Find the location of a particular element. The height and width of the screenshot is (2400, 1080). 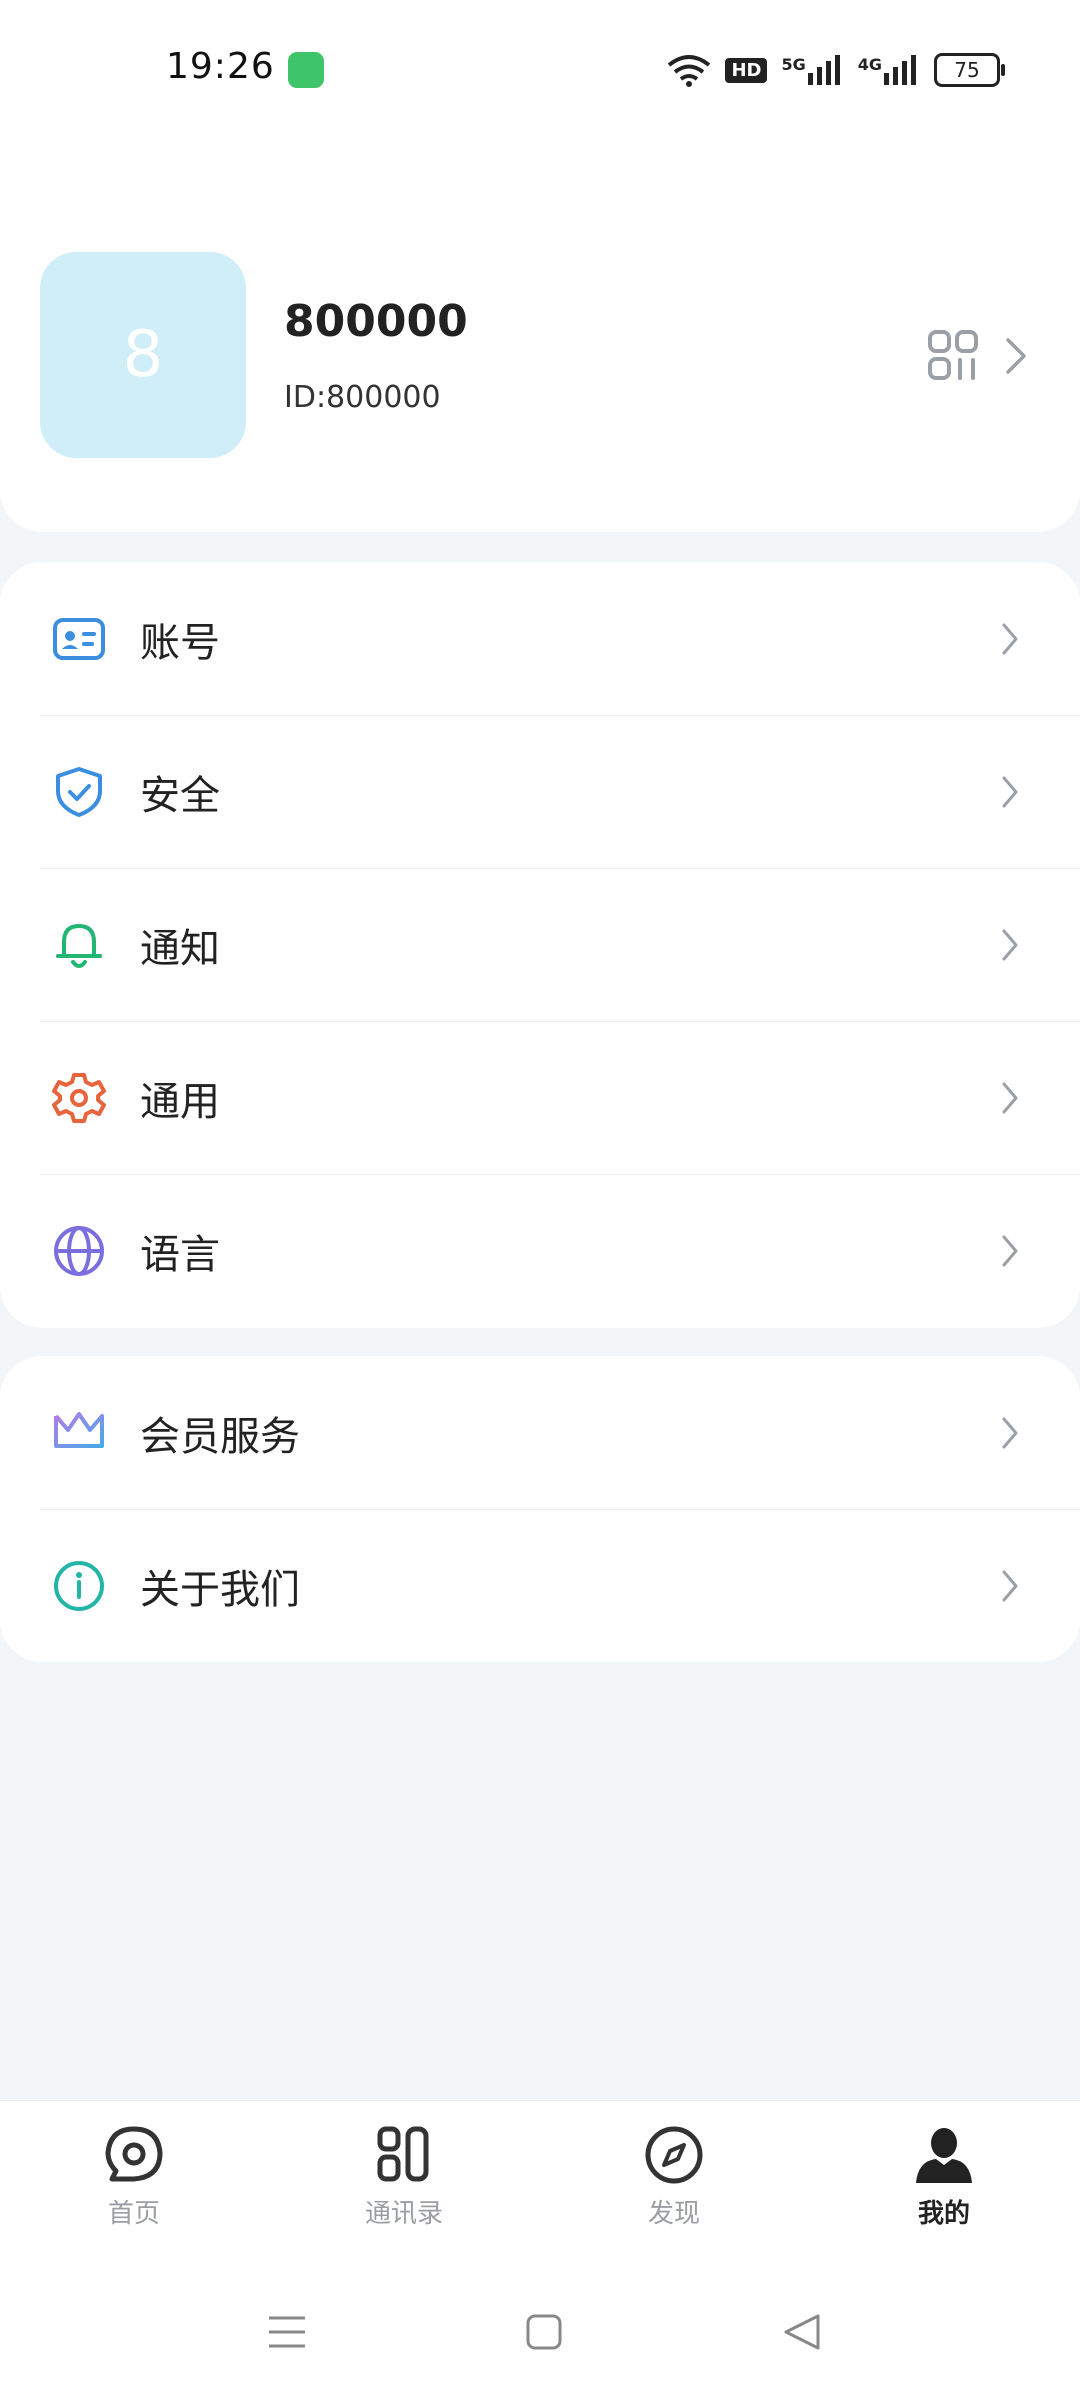

hd-badge: HD is located at coordinates (746, 70).